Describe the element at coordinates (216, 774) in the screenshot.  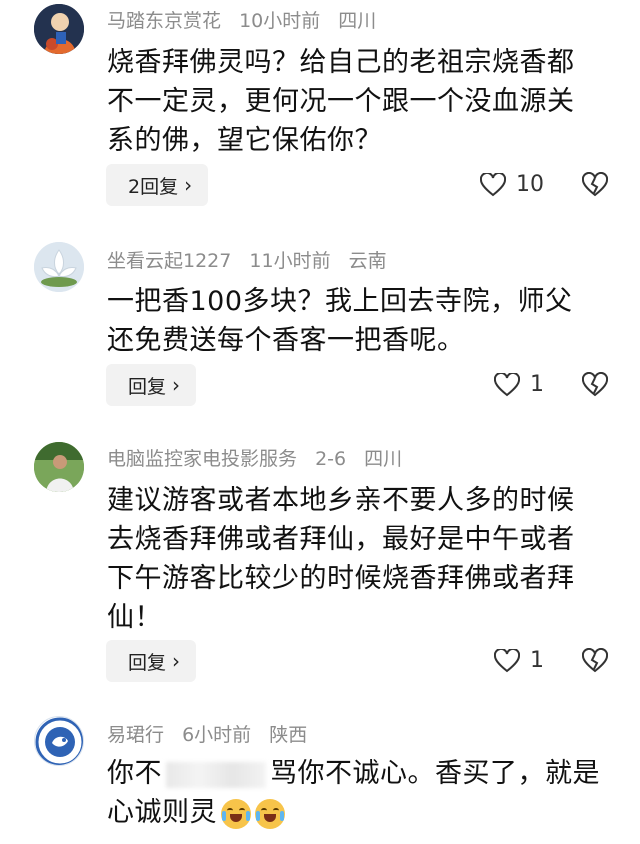
I see `blurred-text` at that location.